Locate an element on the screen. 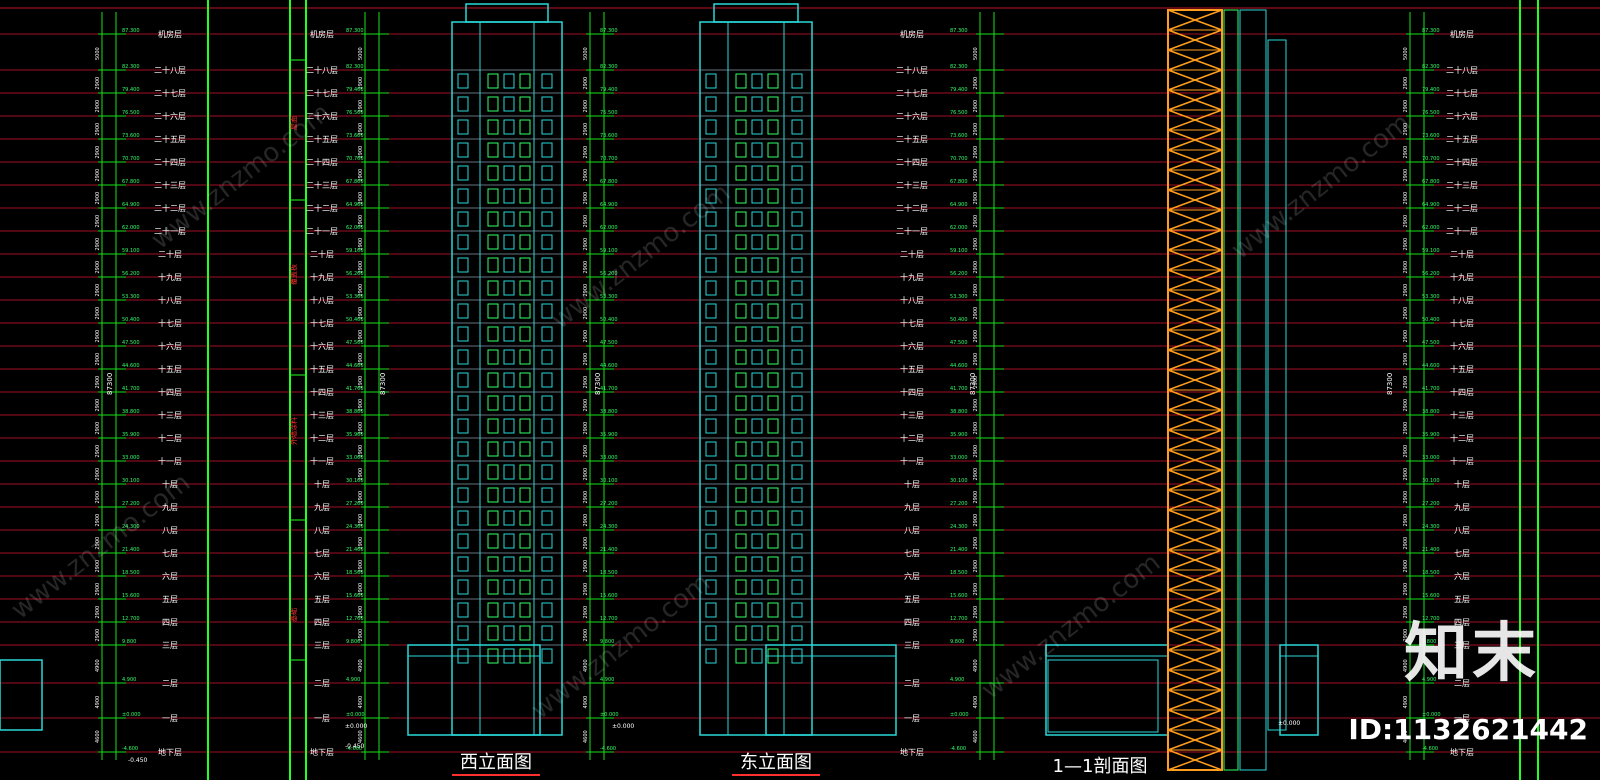  elevation-value: 21.400 is located at coordinates (959, 550).